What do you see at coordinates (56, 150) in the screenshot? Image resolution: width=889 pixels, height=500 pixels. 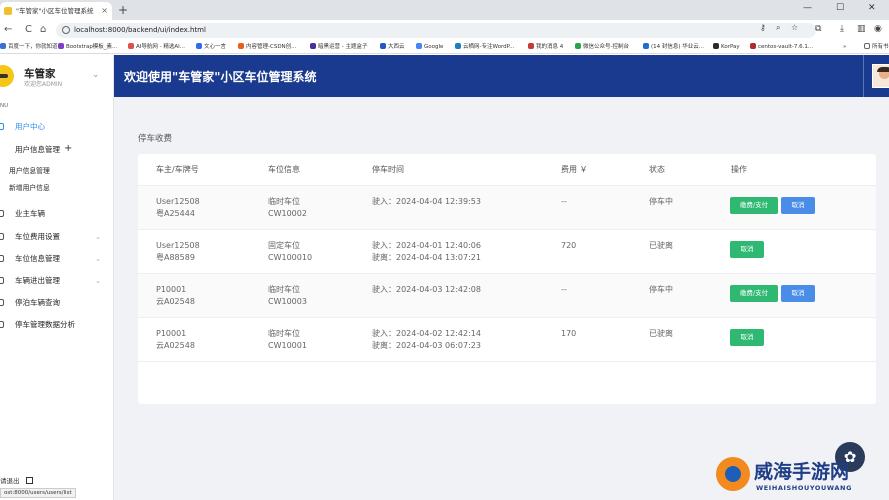 I see `sidebar-item-user-info: 用户信息管理 +` at bounding box center [56, 150].